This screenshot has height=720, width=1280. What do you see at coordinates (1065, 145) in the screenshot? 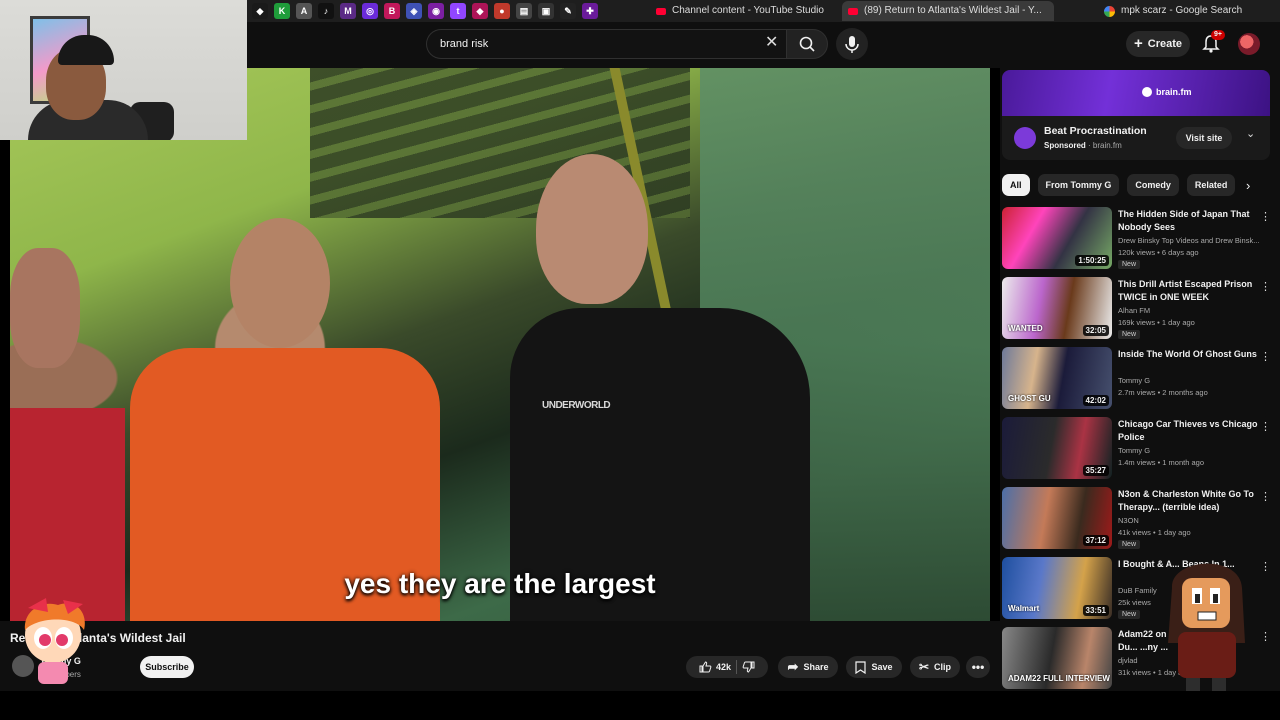
I see `sponsored-label: Sponsored` at bounding box center [1065, 145].